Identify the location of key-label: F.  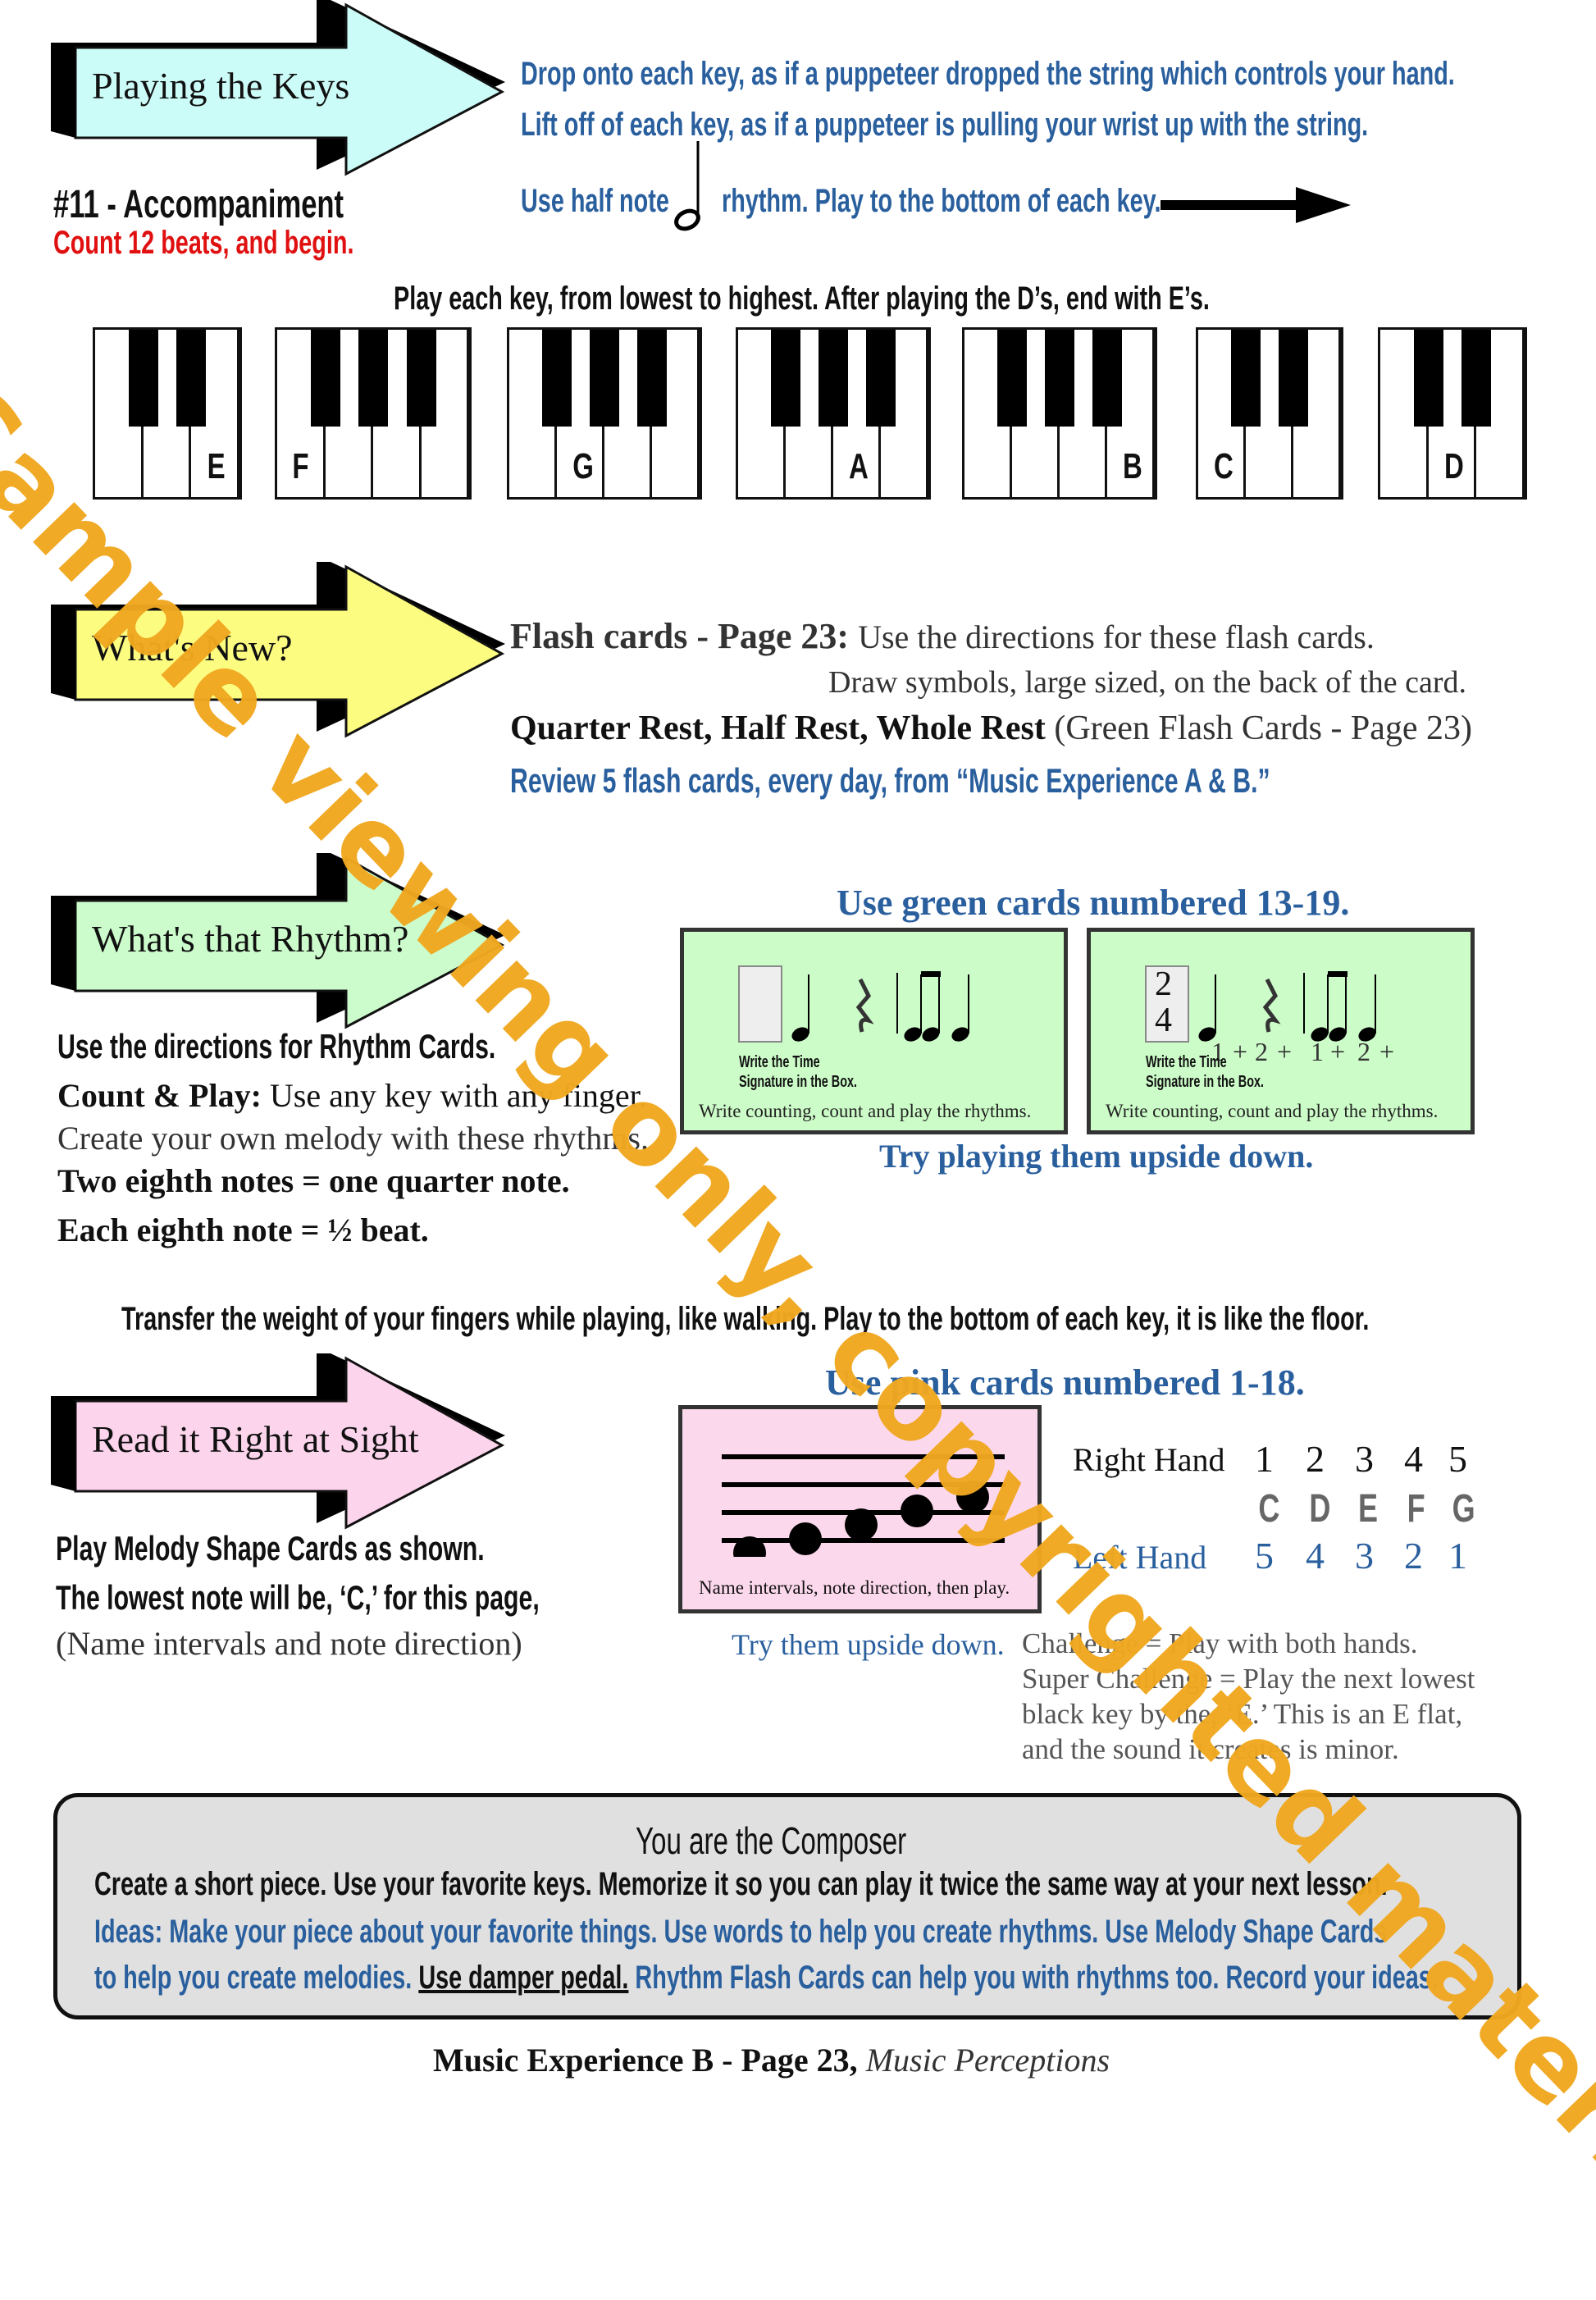
(300, 466).